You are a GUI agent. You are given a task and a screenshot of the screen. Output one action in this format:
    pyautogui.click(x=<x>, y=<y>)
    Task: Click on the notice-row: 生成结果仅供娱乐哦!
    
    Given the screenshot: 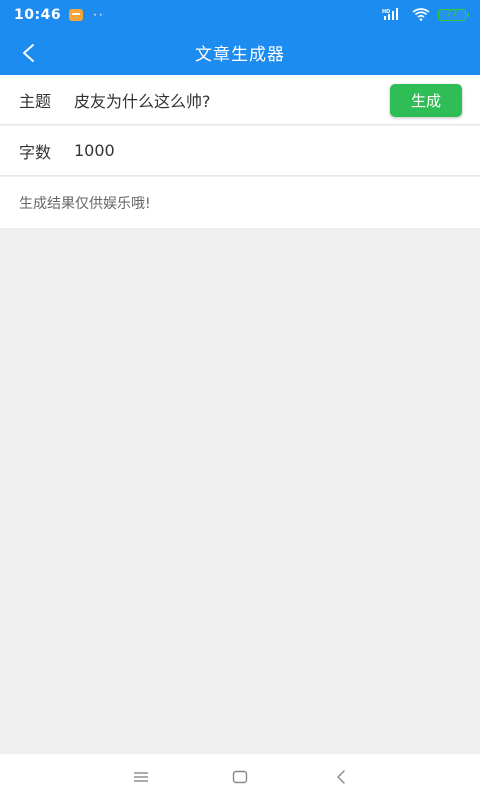 What is the action you would take?
    pyautogui.click(x=240, y=202)
    